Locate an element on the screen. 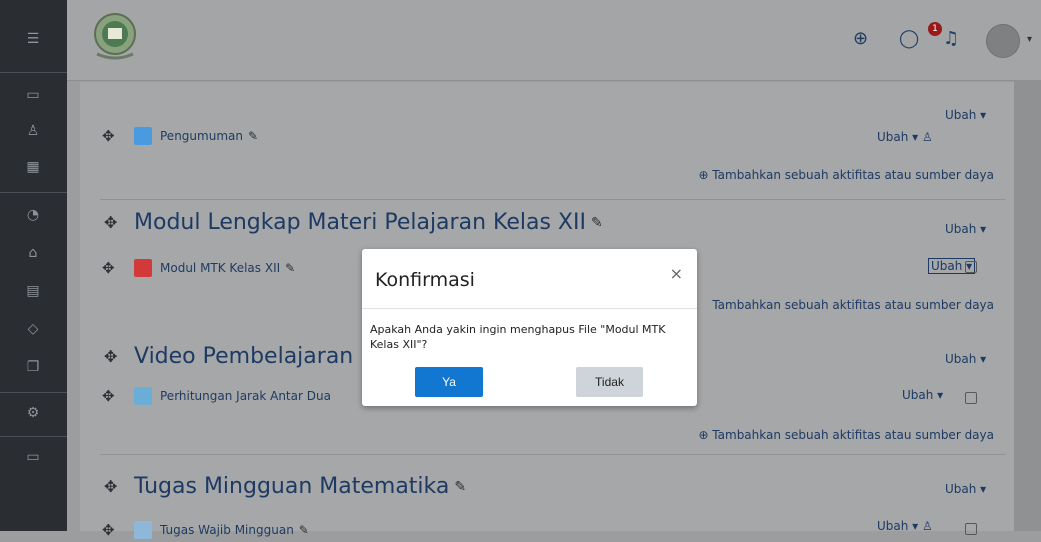 The height and width of the screenshot is (542, 1041). section-name: Tugas Mingguan Matematika is located at coordinates (291, 486).